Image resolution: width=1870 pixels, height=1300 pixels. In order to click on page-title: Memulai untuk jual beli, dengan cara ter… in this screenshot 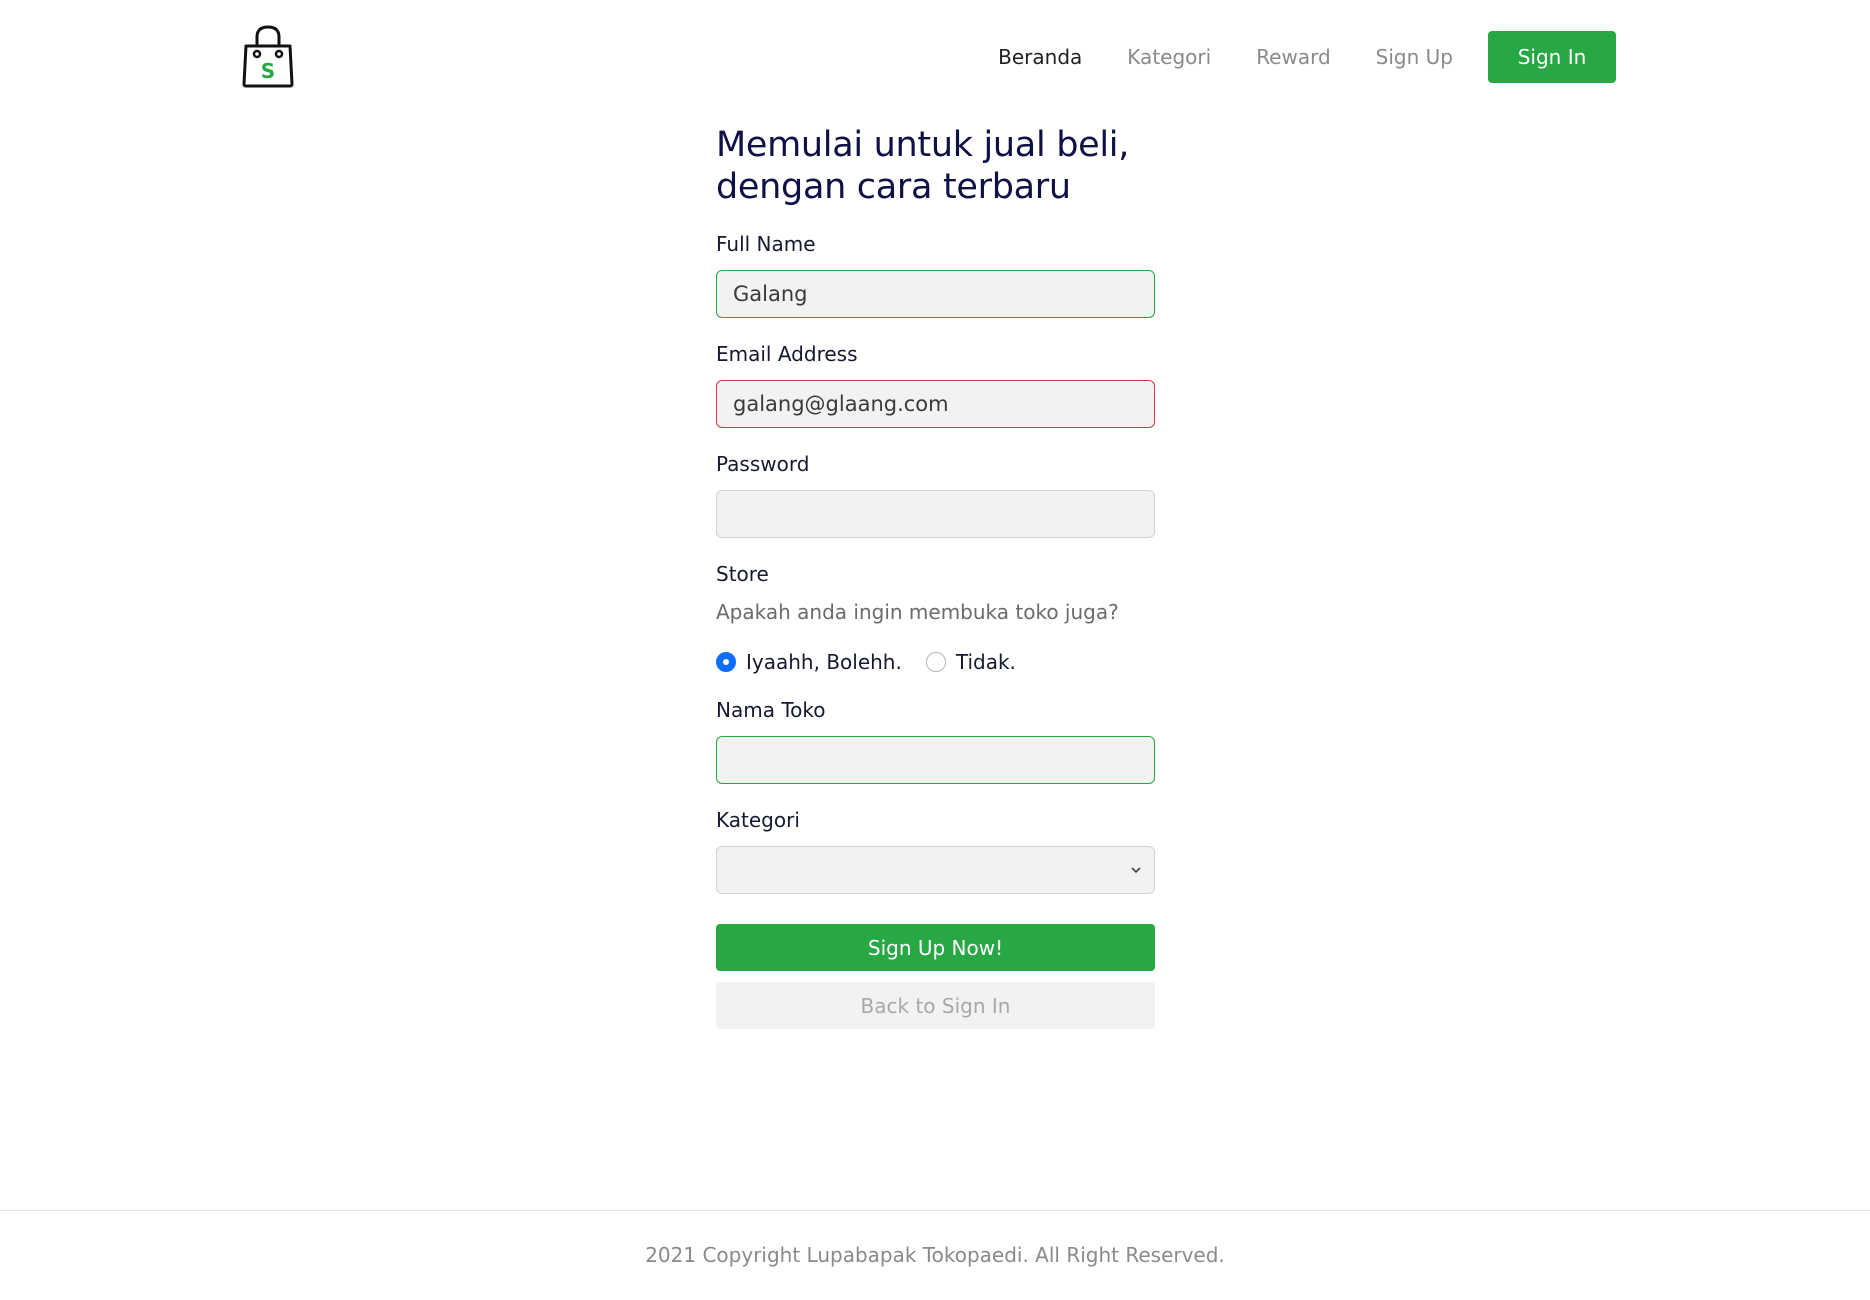, I will do `click(935, 166)`.